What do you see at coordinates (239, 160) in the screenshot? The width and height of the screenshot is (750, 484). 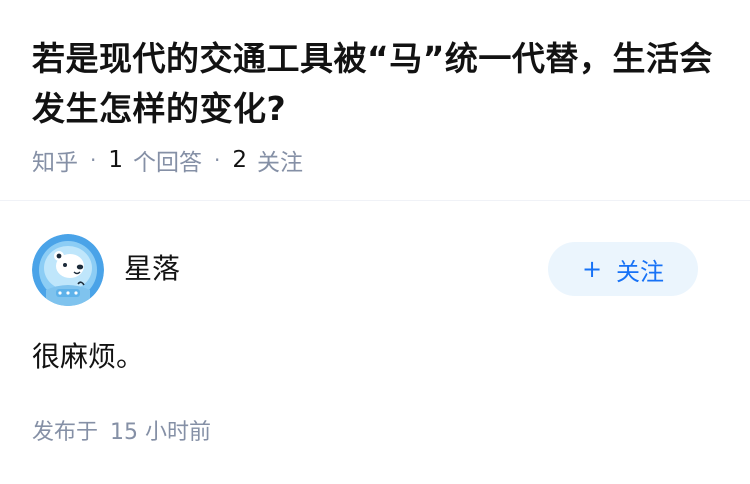 I see `followers-count: 2` at bounding box center [239, 160].